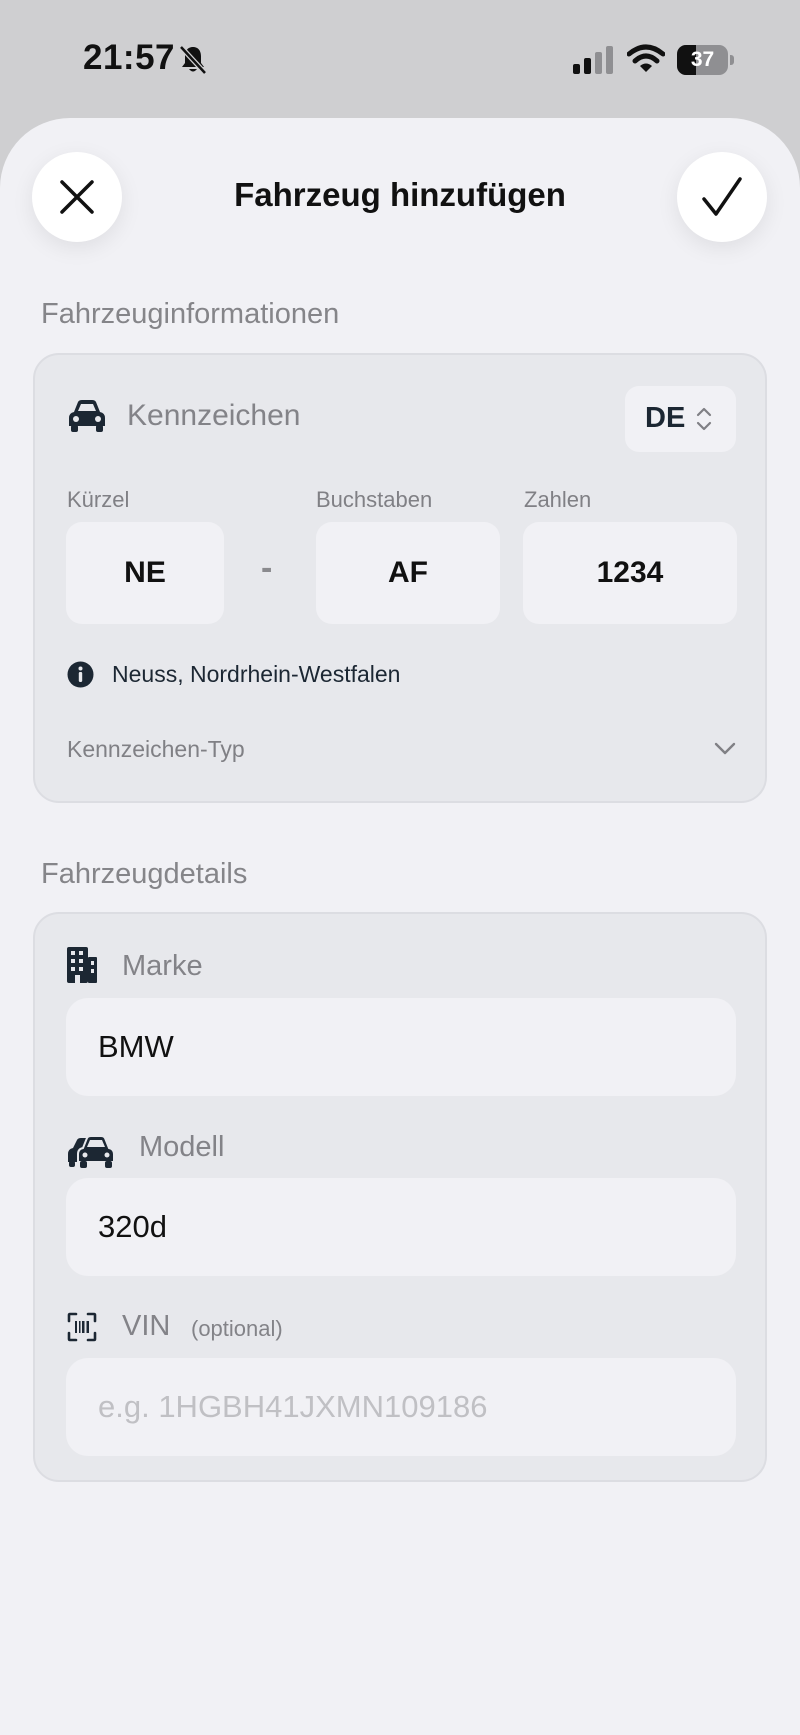 The width and height of the screenshot is (800, 1735). Describe the element at coordinates (146, 1326) in the screenshot. I see `vin-label: VIN` at that location.